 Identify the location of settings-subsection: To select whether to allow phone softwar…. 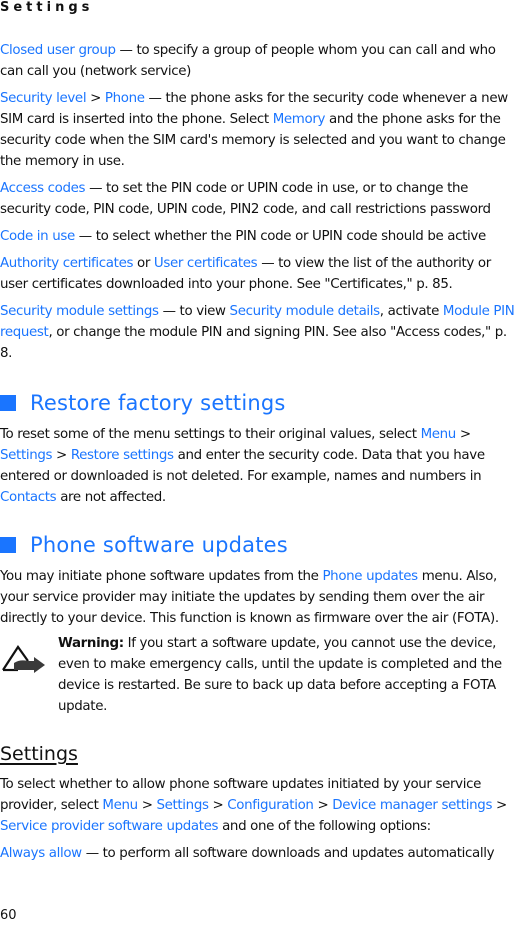
(258, 822).